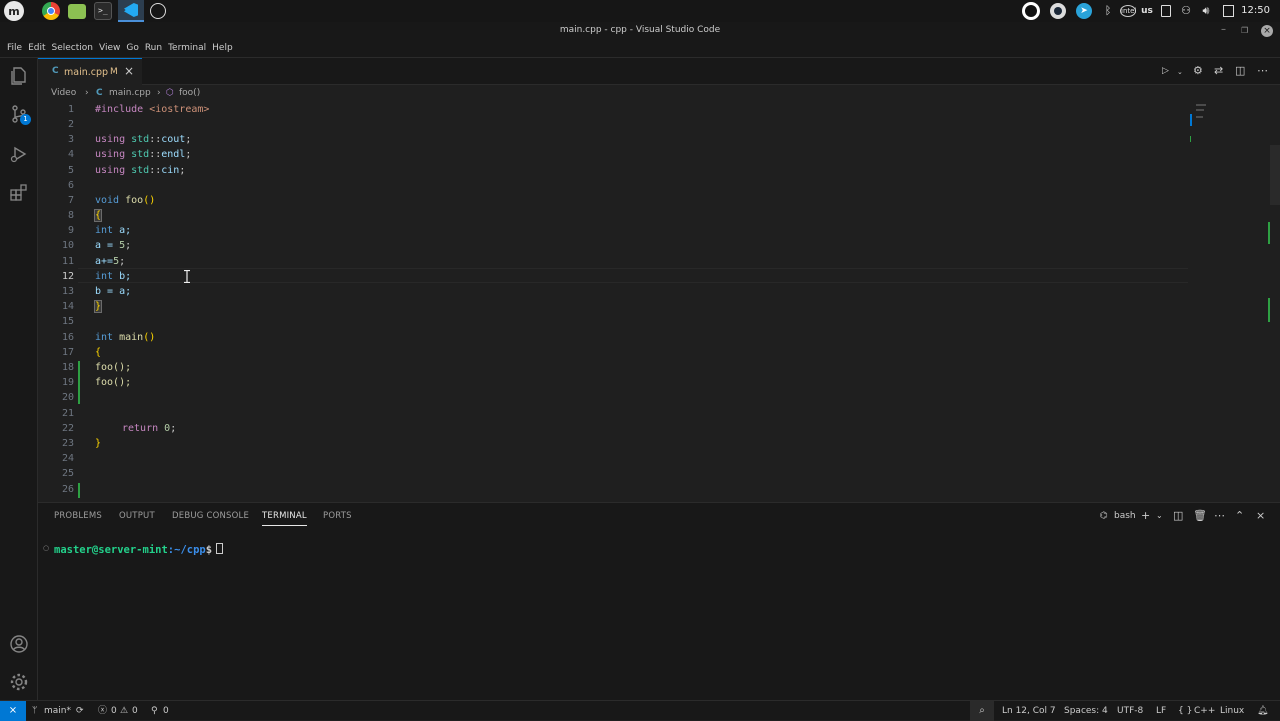 Image resolution: width=1280 pixels, height=721 pixels. I want to click on terminal-shell-name: bash, so click(1125, 516).